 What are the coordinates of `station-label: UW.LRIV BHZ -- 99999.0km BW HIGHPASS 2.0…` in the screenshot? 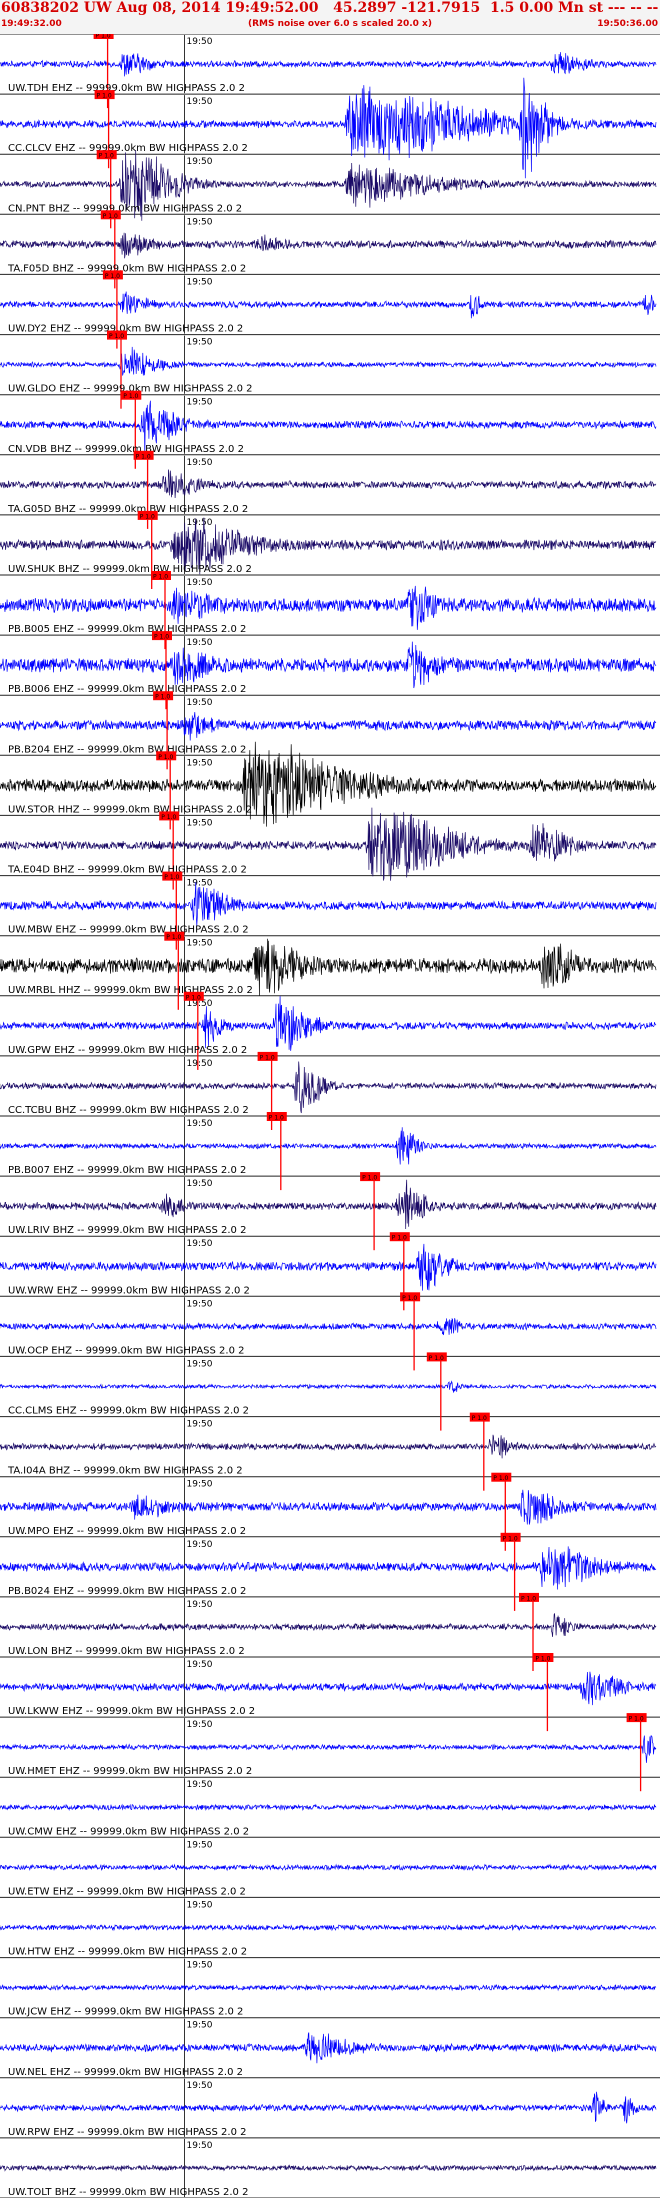 It's located at (127, 1230).